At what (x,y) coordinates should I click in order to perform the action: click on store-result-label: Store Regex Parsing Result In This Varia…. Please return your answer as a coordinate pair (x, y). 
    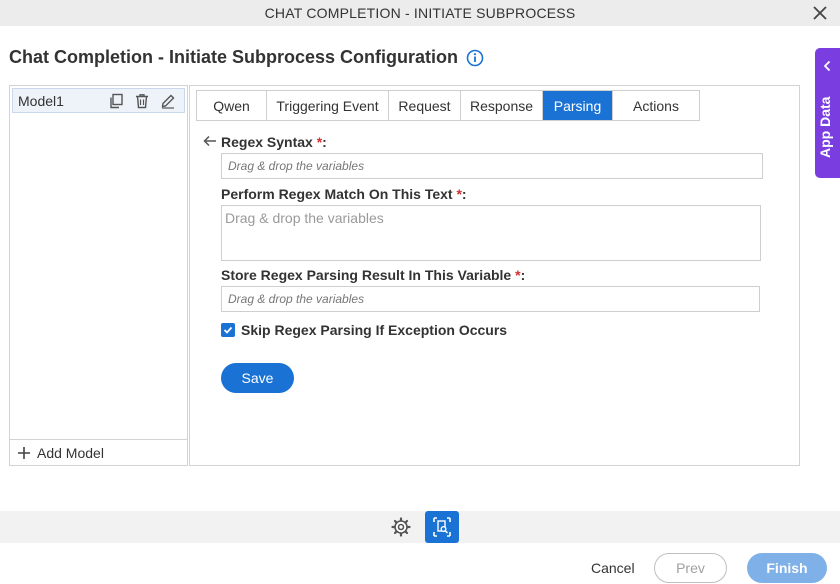
    Looking at the image, I should click on (373, 275).